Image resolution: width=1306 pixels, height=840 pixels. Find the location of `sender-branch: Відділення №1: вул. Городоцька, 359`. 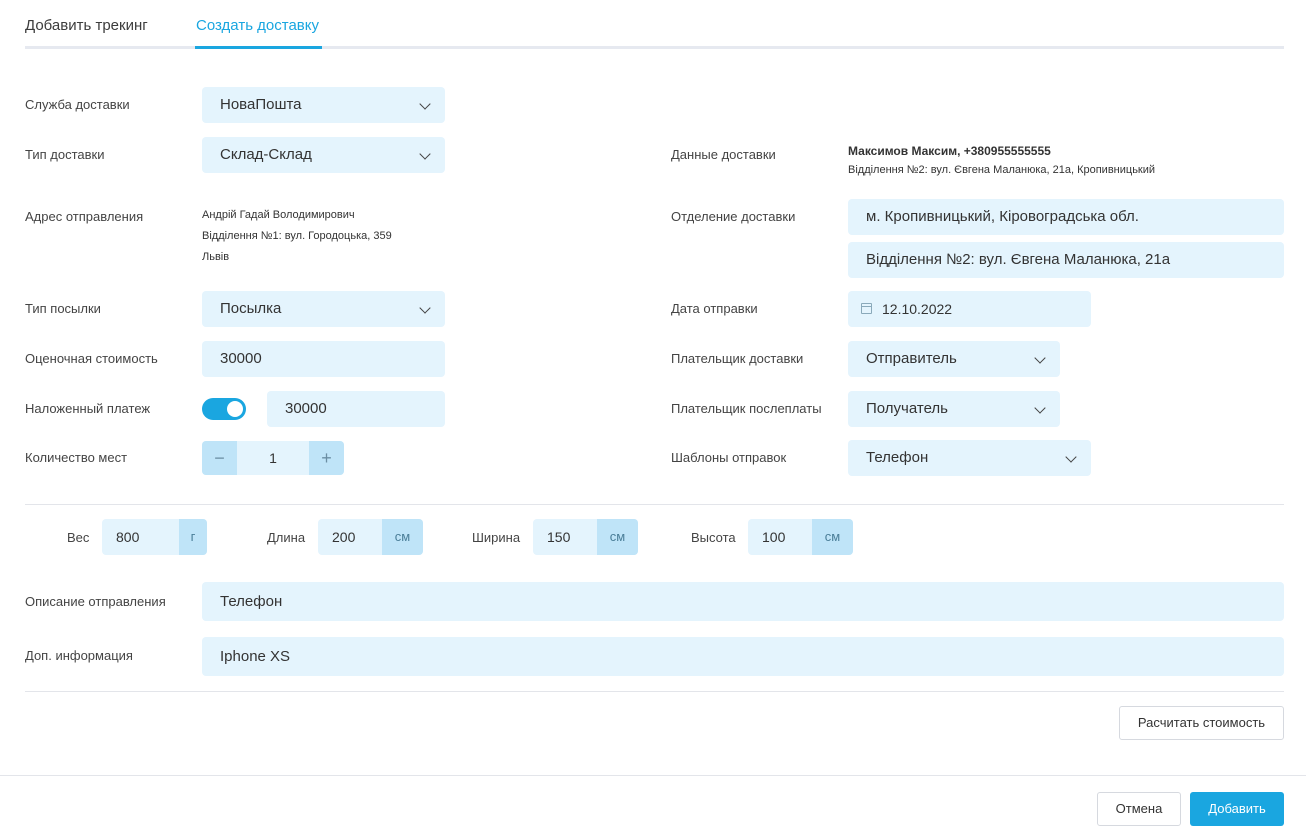

sender-branch: Відділення №1: вул. Городоцька, 359 is located at coordinates (297, 236).